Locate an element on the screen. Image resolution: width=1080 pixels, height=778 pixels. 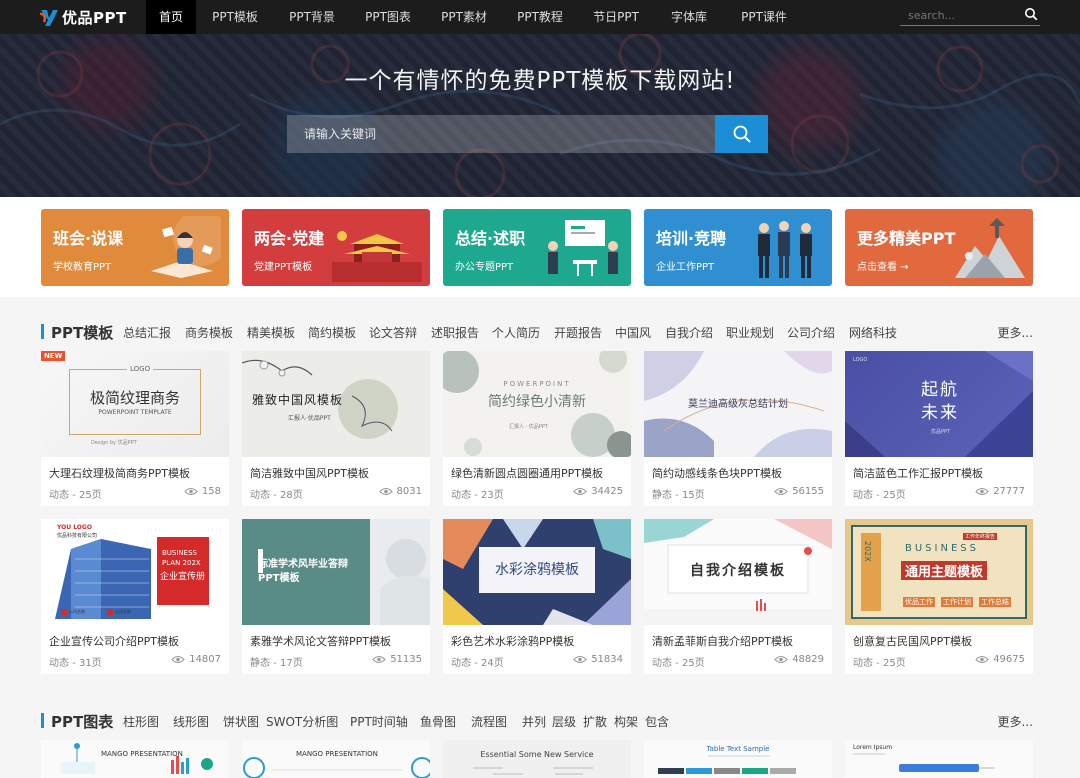
card-title: 创意复古民国风PPT模板 is located at coordinates (941, 641).